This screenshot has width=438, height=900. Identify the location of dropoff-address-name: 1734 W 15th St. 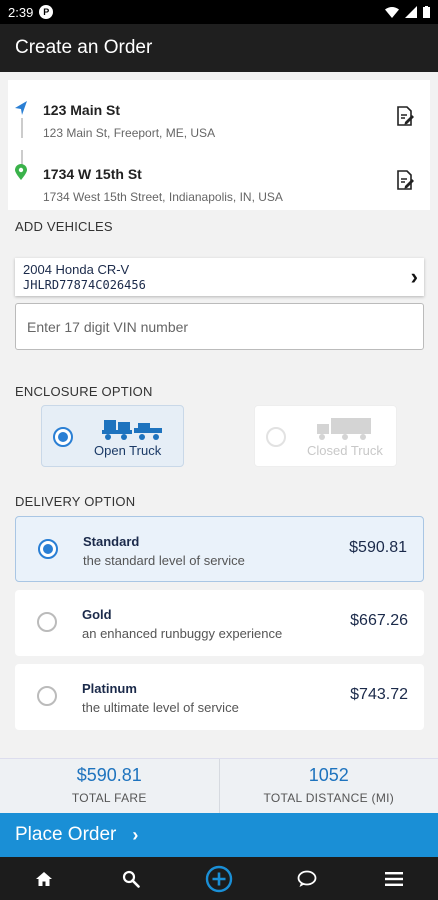
(92, 174).